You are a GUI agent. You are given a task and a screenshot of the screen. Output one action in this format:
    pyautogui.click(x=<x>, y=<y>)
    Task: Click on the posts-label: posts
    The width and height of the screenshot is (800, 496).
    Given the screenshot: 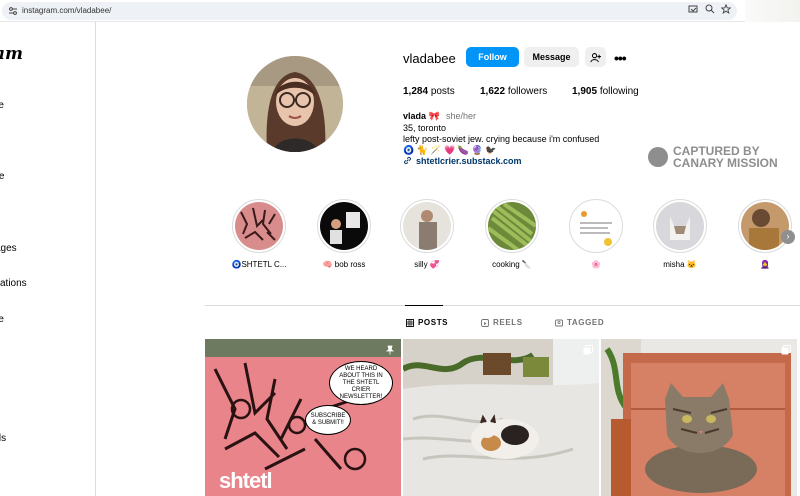 What is the action you would take?
    pyautogui.click(x=442, y=91)
    